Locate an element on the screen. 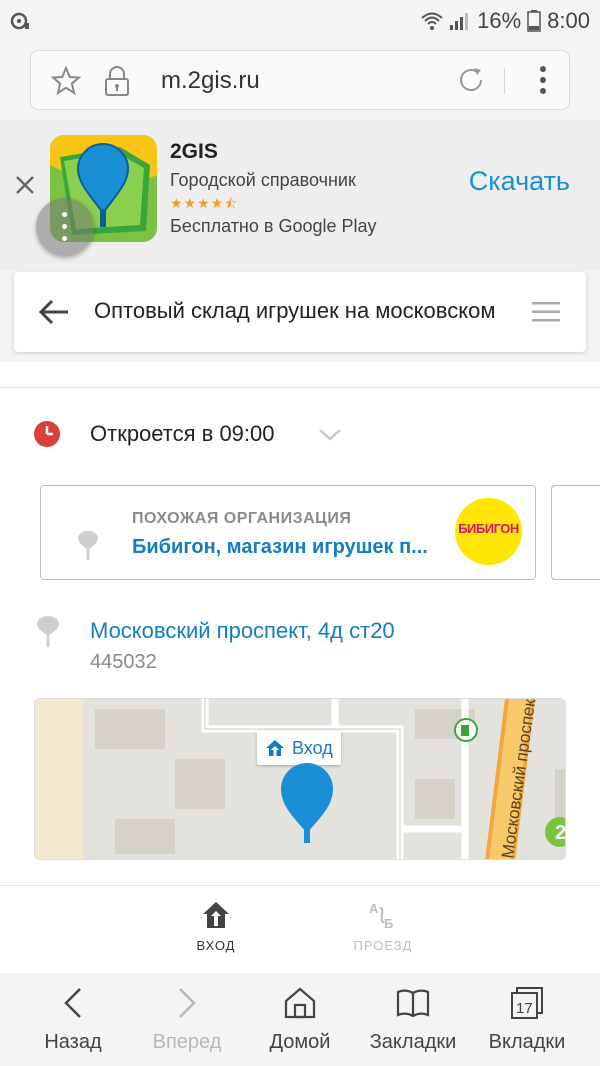  similar-organization-card-next is located at coordinates (575, 532).